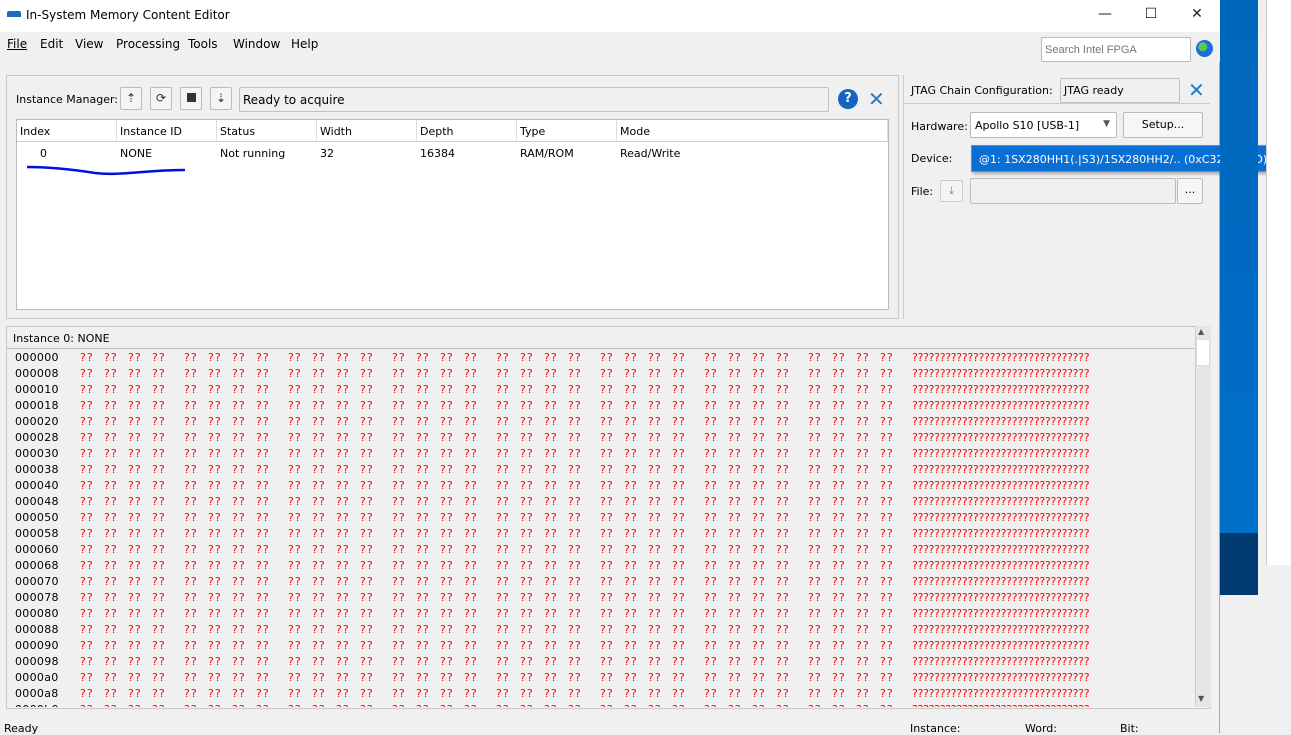 Image resolution: width=1291 pixels, height=735 pixels. What do you see at coordinates (467, 131) in the screenshot?
I see `col-depth: Depth` at bounding box center [467, 131].